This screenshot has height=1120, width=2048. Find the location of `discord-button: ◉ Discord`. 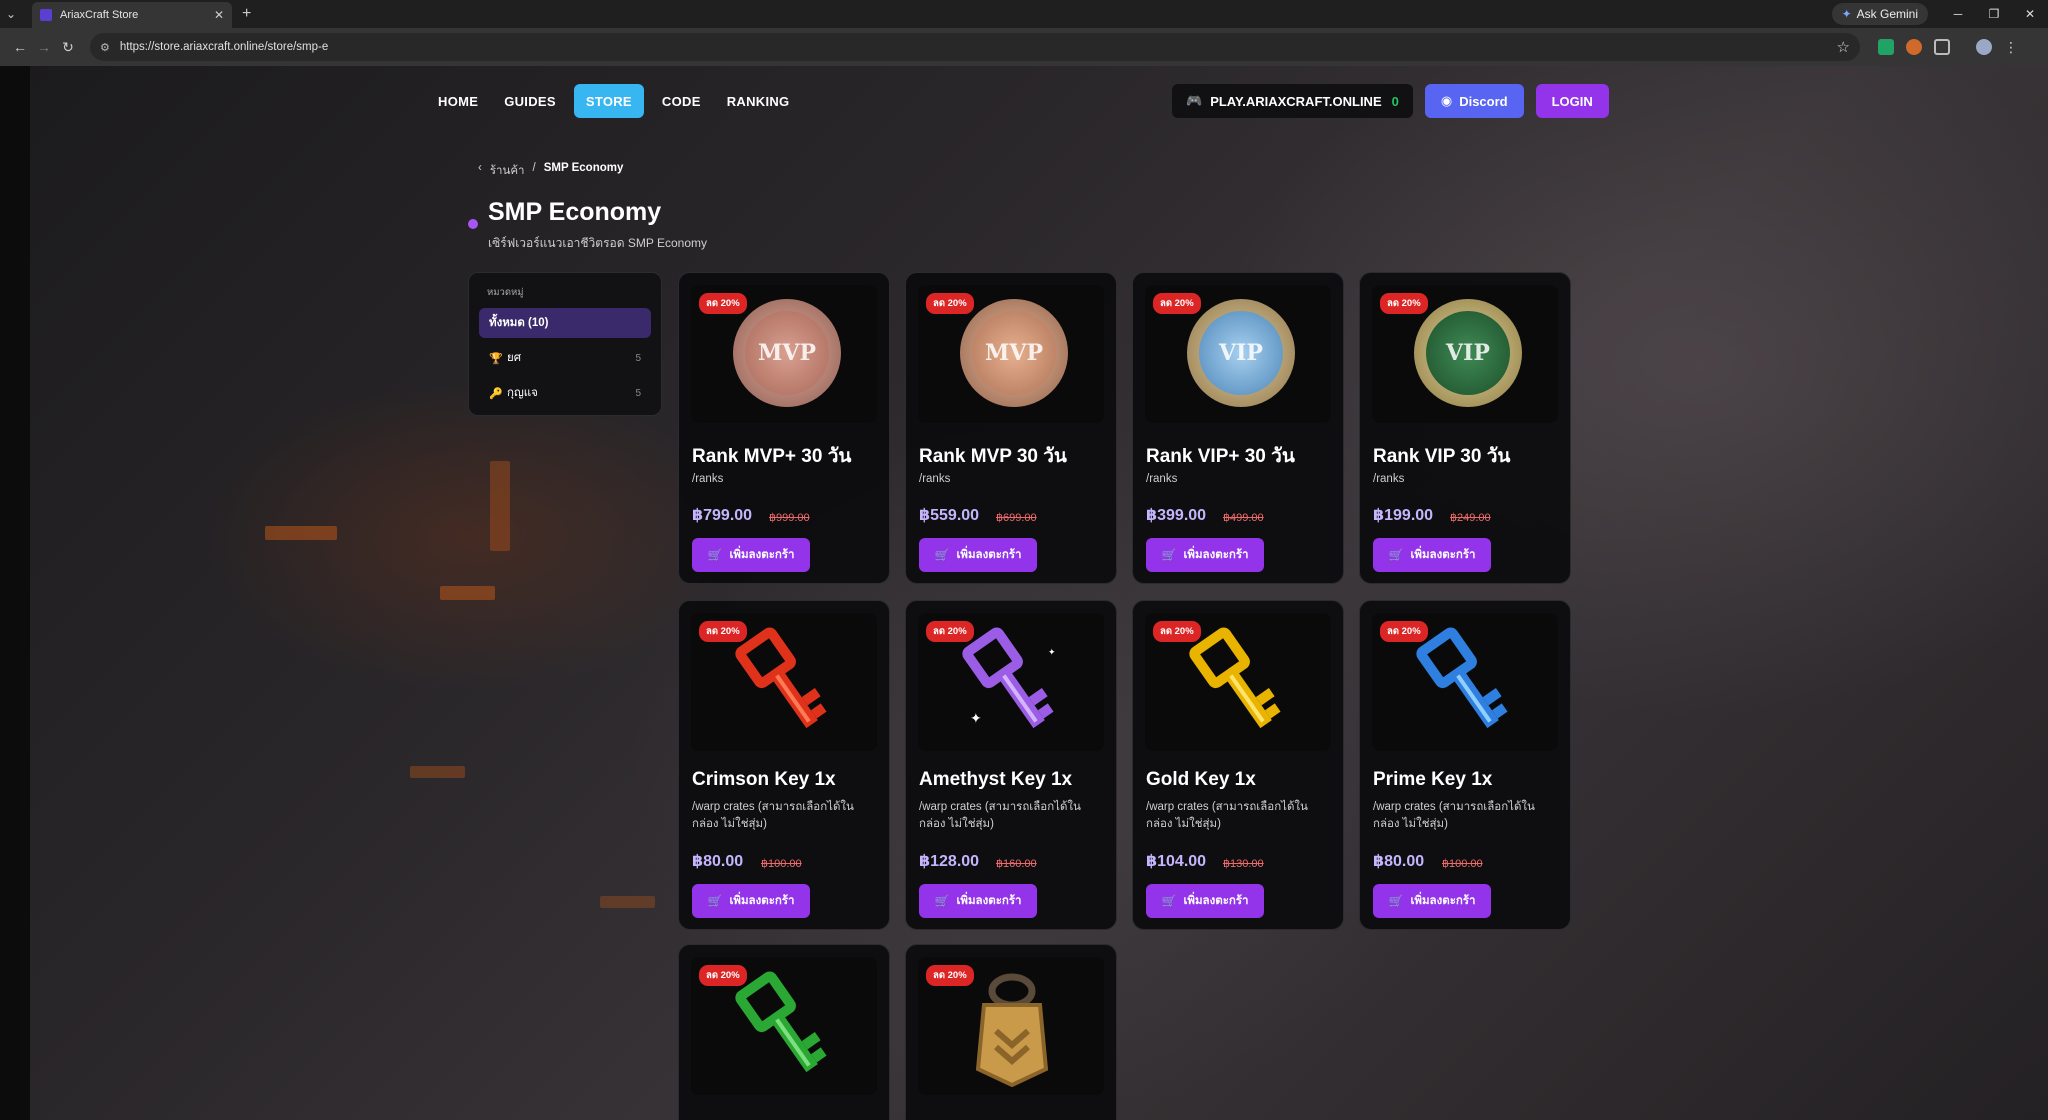

discord-button: ◉ Discord is located at coordinates (1474, 101).